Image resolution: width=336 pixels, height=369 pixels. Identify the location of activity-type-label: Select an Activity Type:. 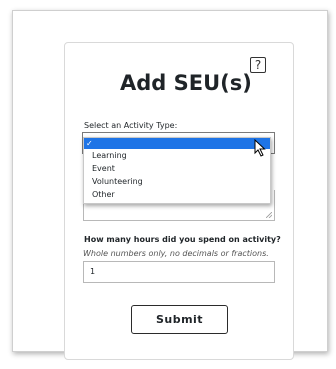
(131, 125).